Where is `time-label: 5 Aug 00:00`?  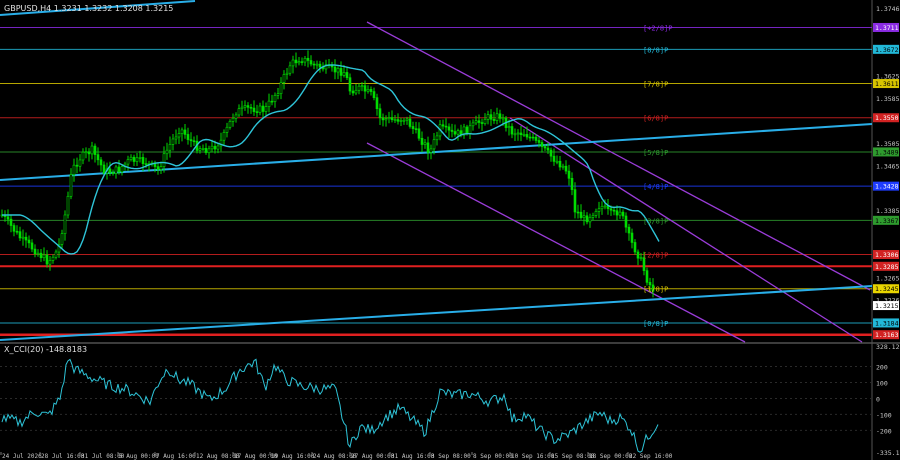 time-label: 5 Aug 00:00 is located at coordinates (139, 456).